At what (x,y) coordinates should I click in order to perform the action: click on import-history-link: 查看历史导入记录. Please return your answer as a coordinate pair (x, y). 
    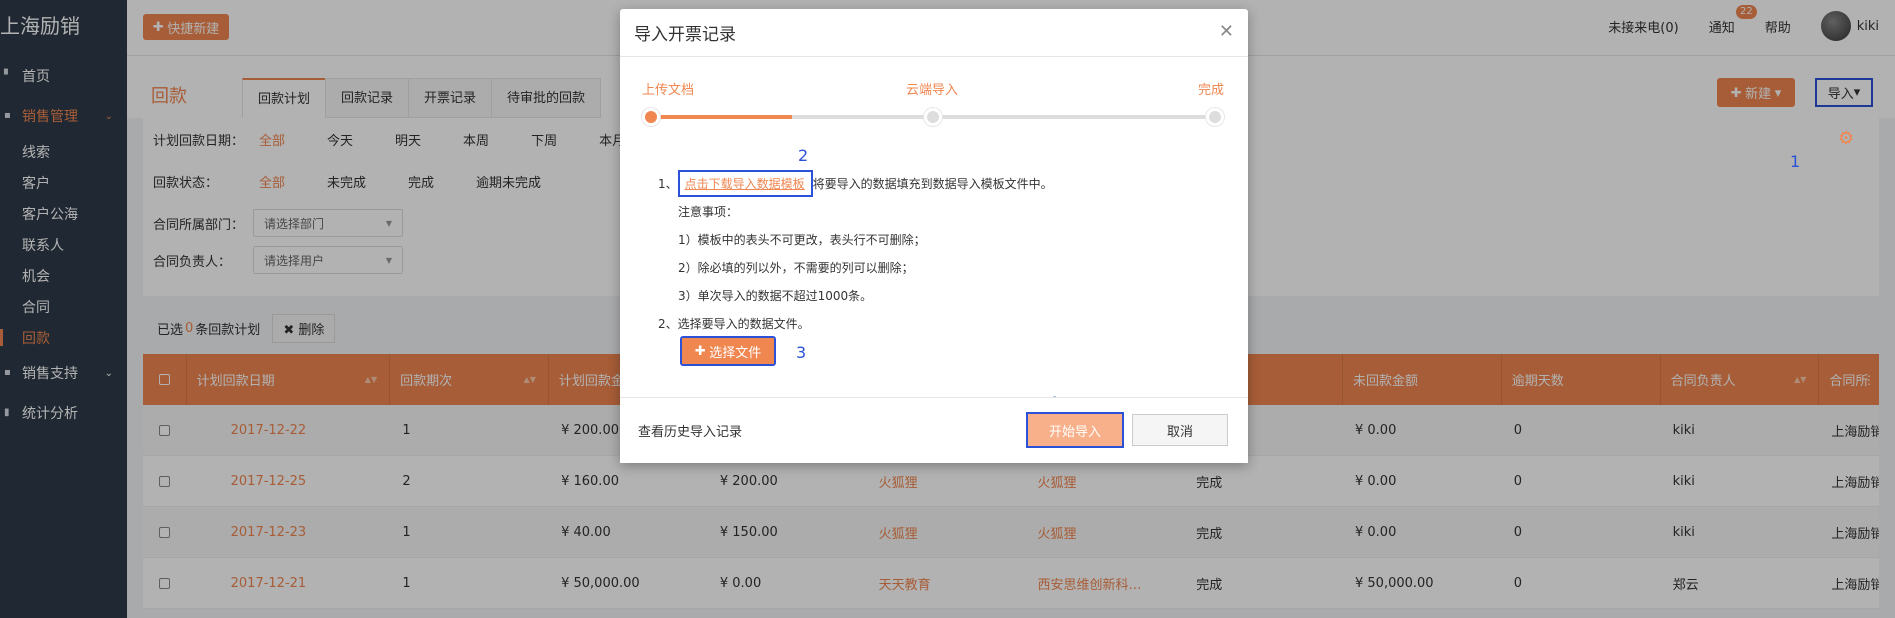
    Looking at the image, I should click on (690, 430).